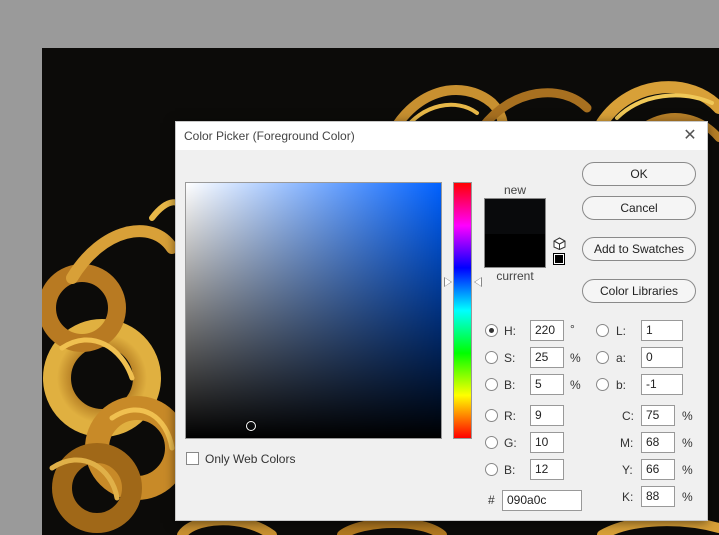 The image size is (719, 535). I want to click on hue-label: H:, so click(510, 331).